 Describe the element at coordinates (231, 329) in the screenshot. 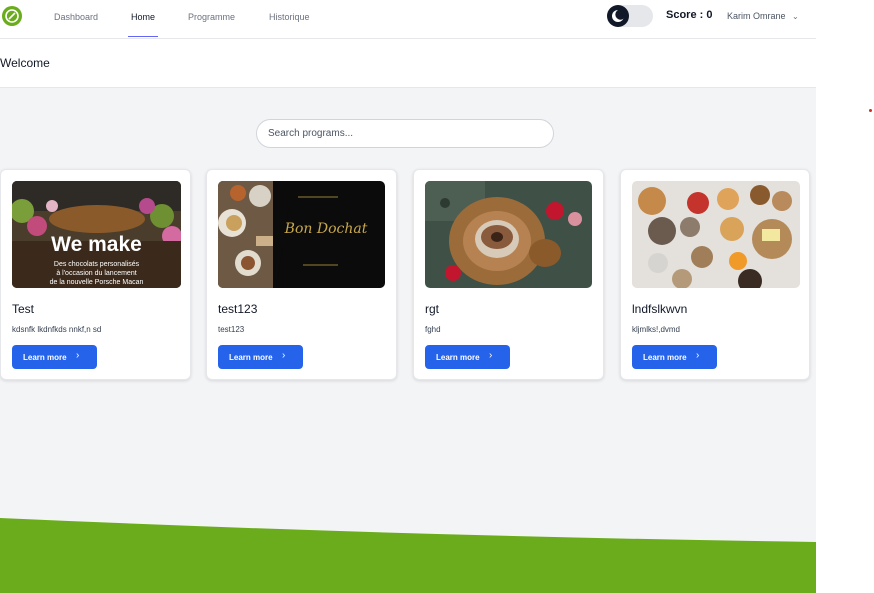

I see `card-description: test123` at that location.